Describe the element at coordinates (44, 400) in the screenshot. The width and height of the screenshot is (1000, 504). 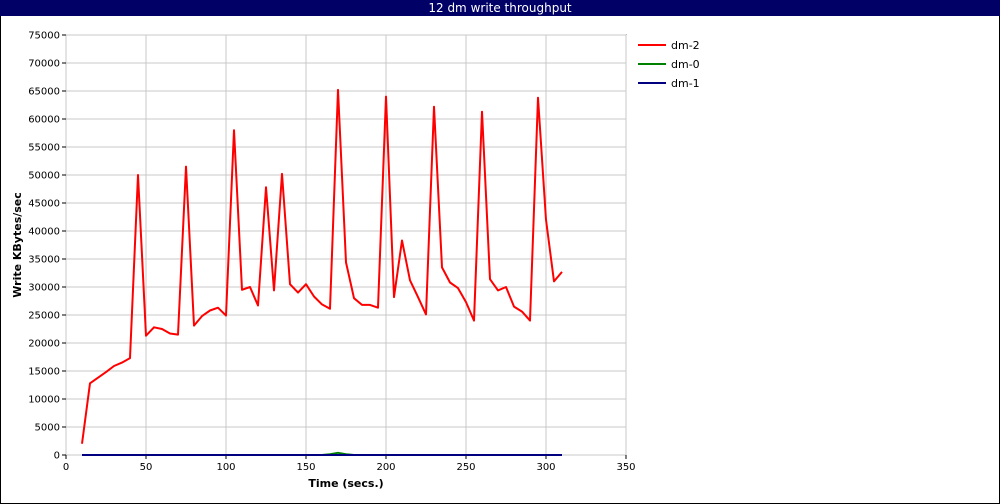
I see `y-tick-label: 10000` at that location.